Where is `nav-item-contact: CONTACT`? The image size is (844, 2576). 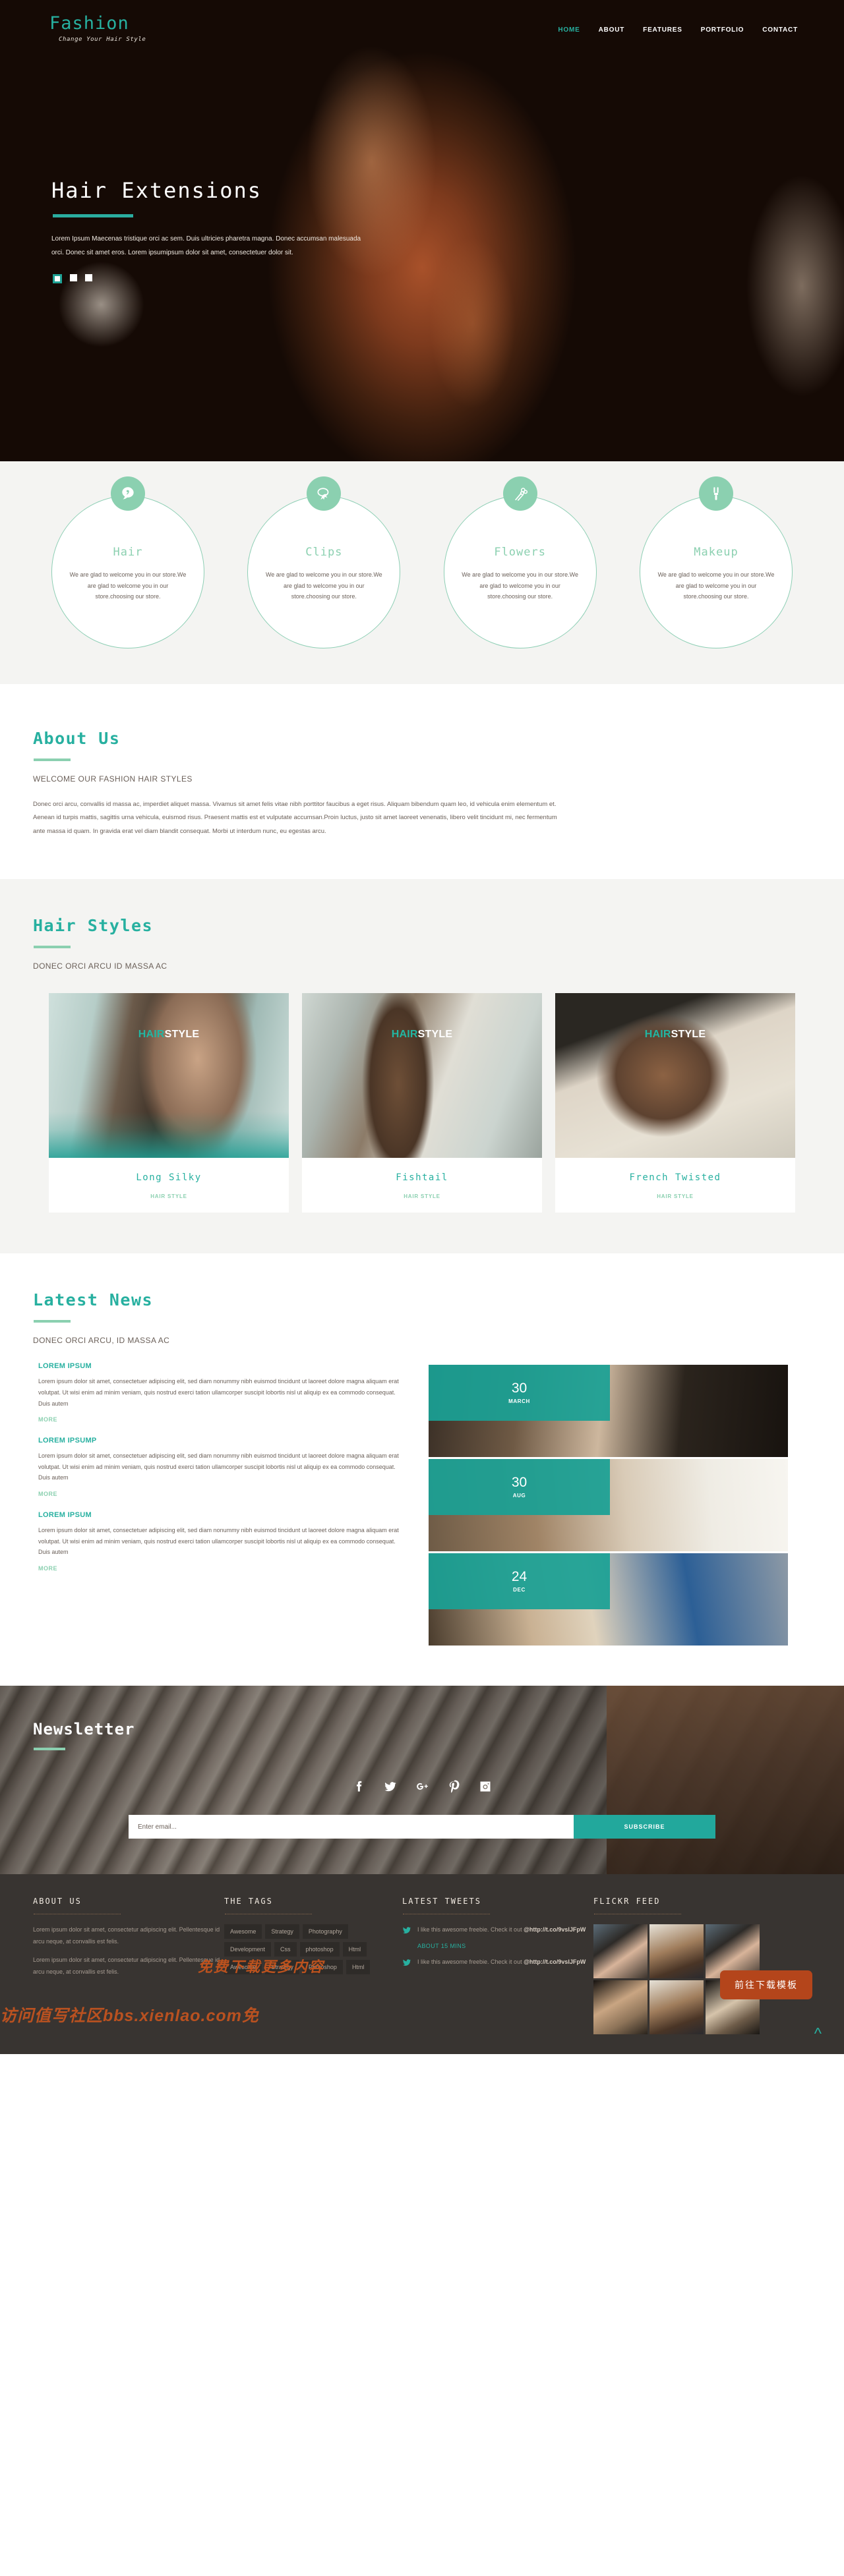
nav-item-contact: CONTACT is located at coordinates (780, 30).